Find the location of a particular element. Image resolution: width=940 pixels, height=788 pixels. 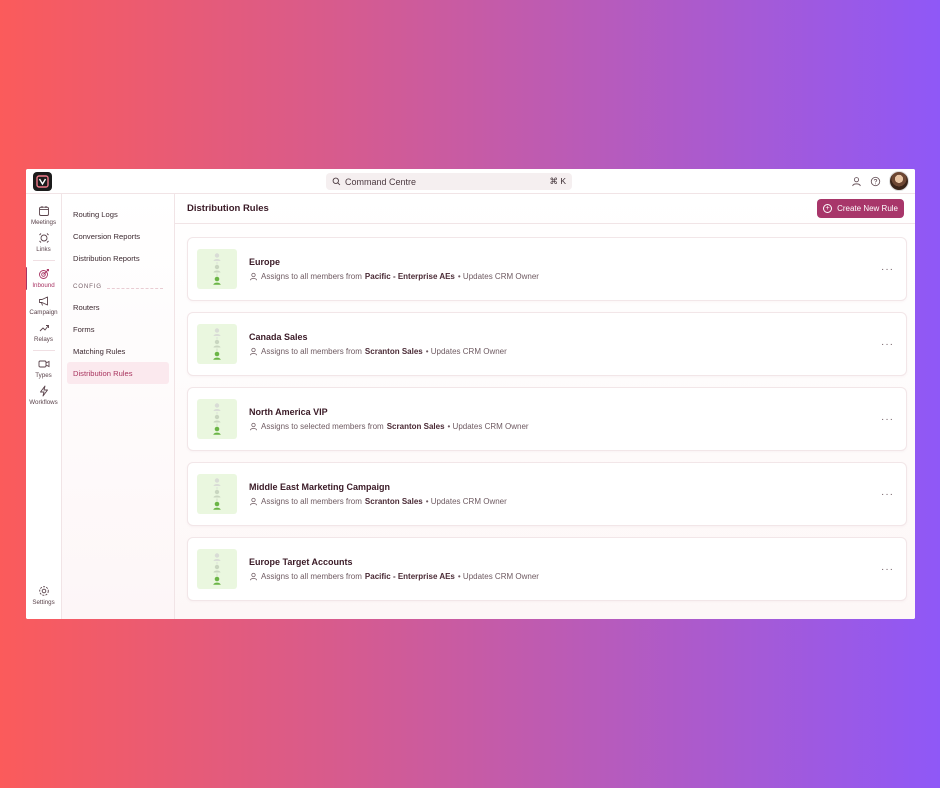

nav-item-routing-logs: Routing Logs is located at coordinates (118, 214).